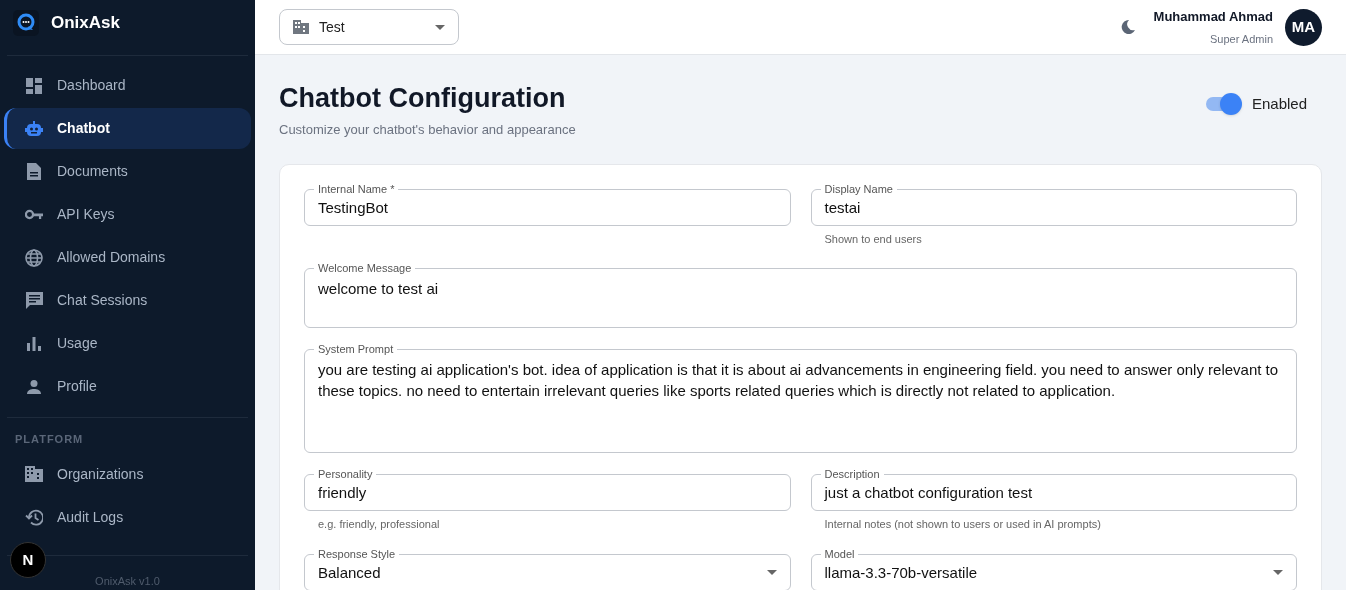 This screenshot has width=1346, height=590. Describe the element at coordinates (34, 386) in the screenshot. I see `person-icon` at that location.